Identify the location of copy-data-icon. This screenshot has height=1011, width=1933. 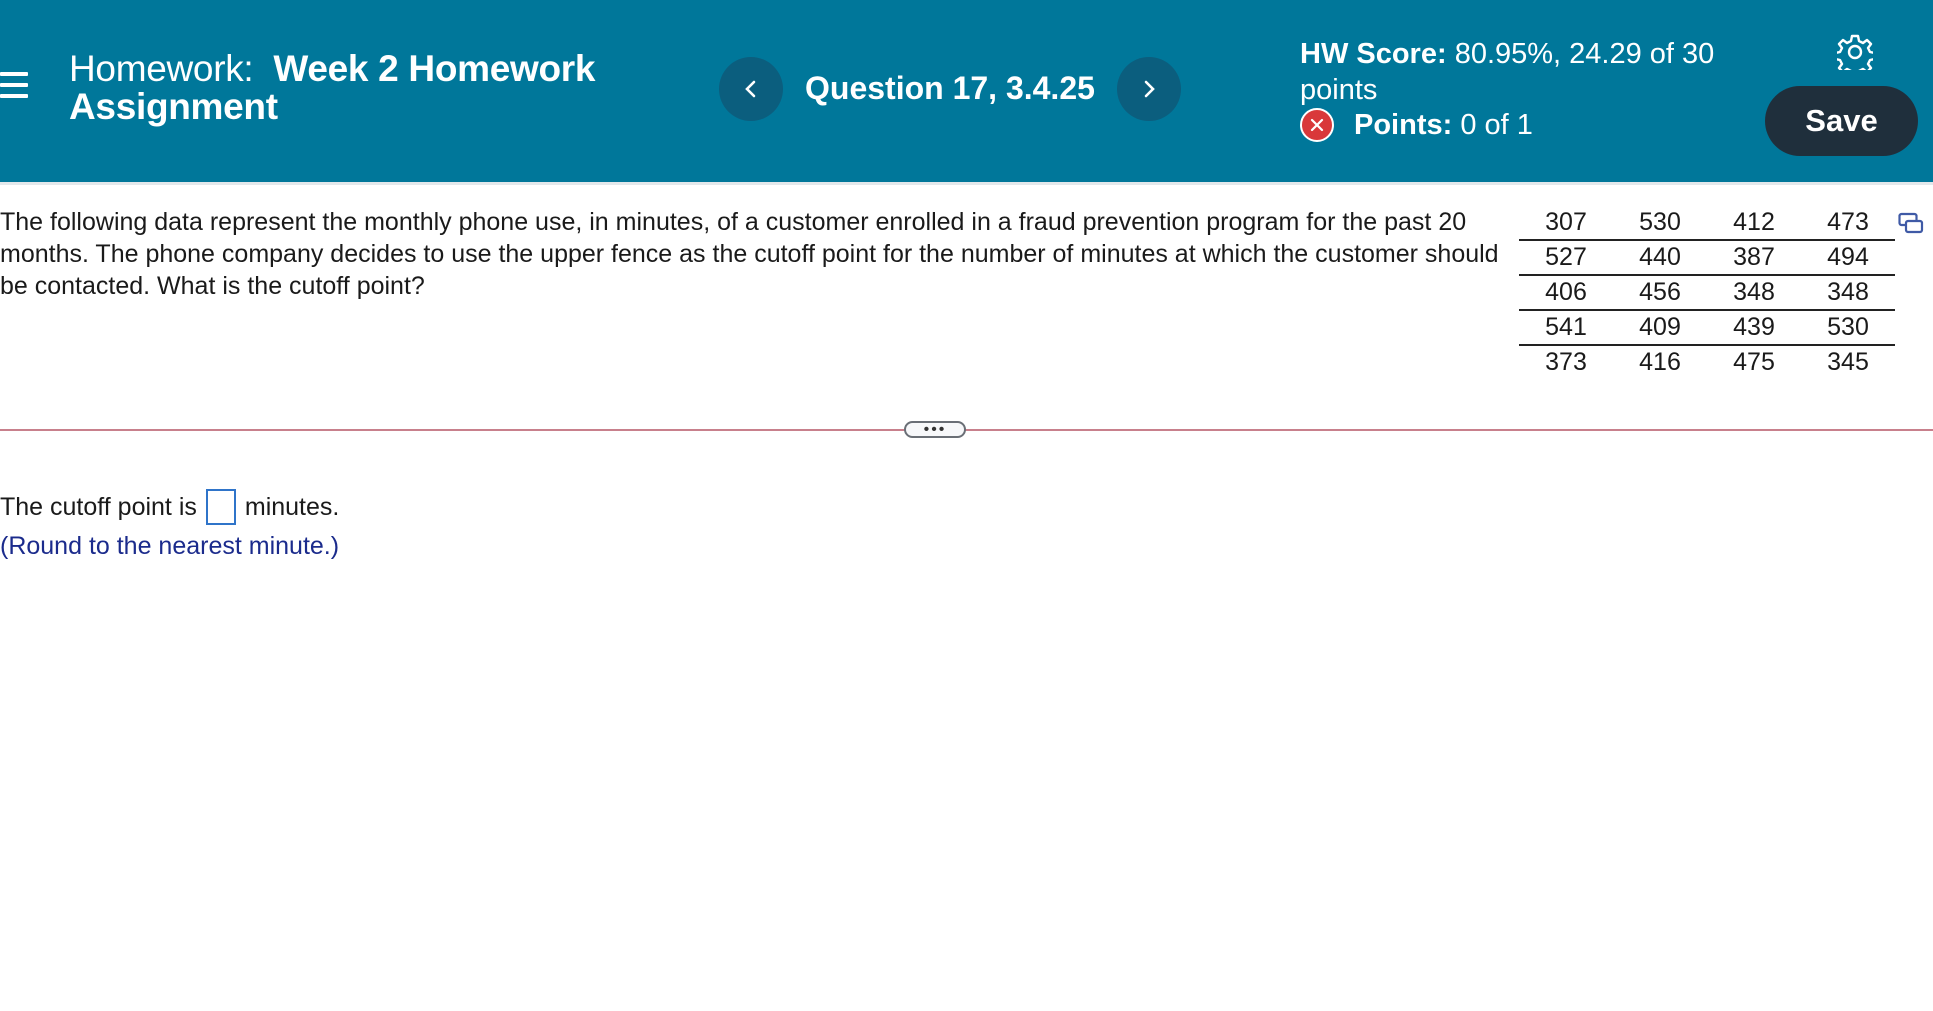
(1911, 224).